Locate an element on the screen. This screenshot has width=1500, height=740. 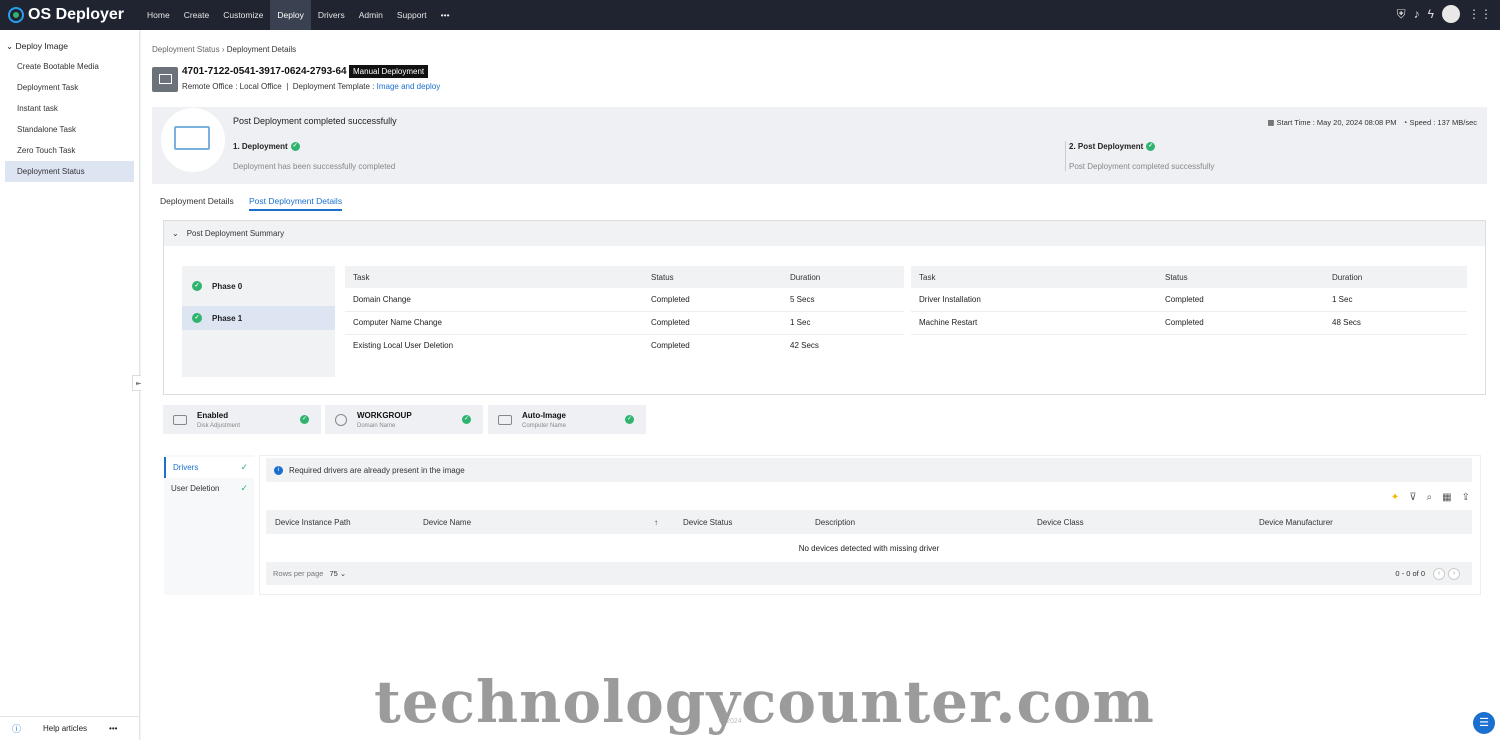
breadcrumb-parent: Deployment Status is located at coordinates (186, 49).